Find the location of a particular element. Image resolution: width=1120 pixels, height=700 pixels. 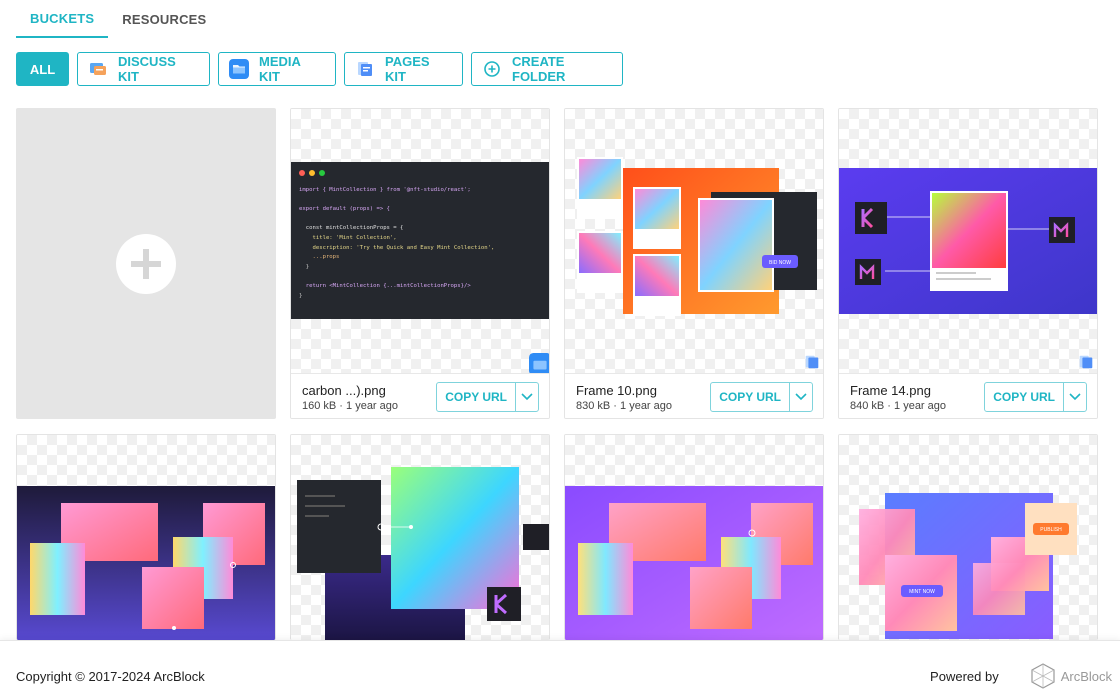

frame-10-image: BID NOW is located at coordinates (697, 236).